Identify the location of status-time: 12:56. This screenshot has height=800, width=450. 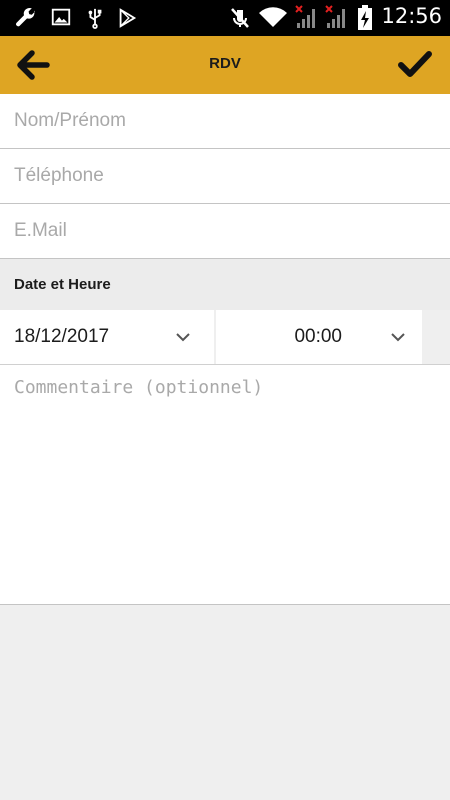
(411, 16).